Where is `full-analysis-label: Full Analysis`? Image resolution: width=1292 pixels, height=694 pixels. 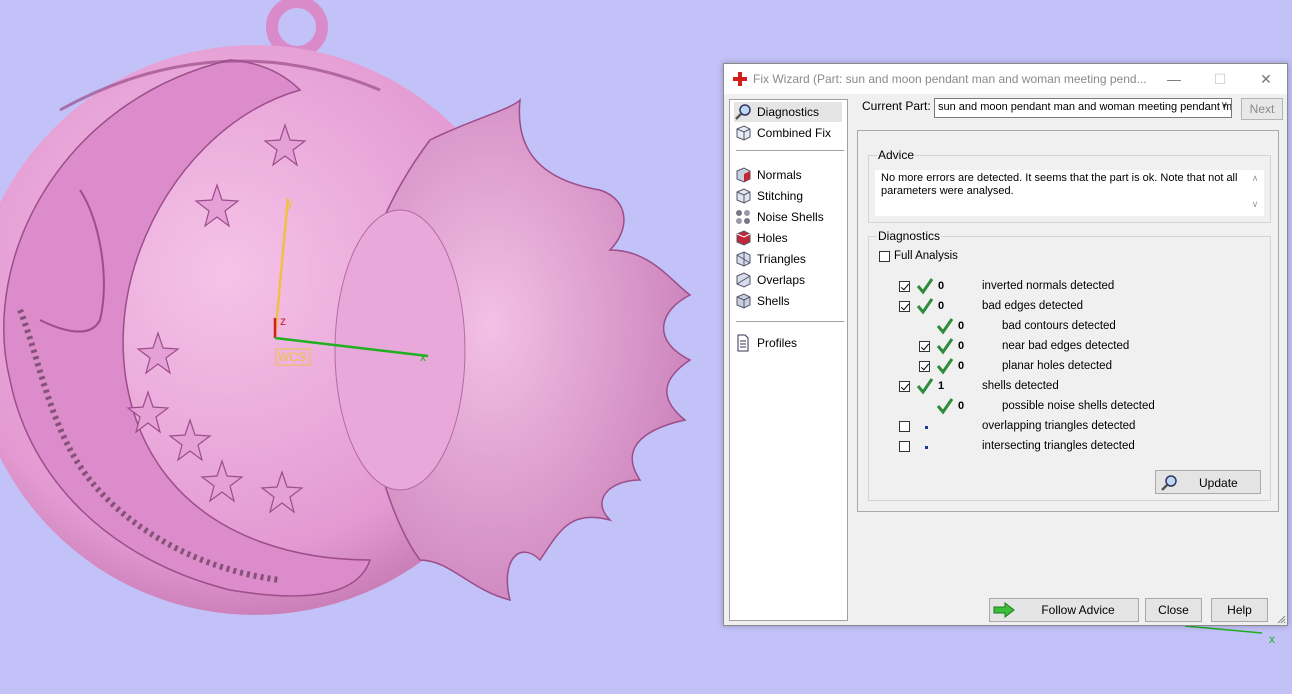 full-analysis-label: Full Analysis is located at coordinates (926, 256).